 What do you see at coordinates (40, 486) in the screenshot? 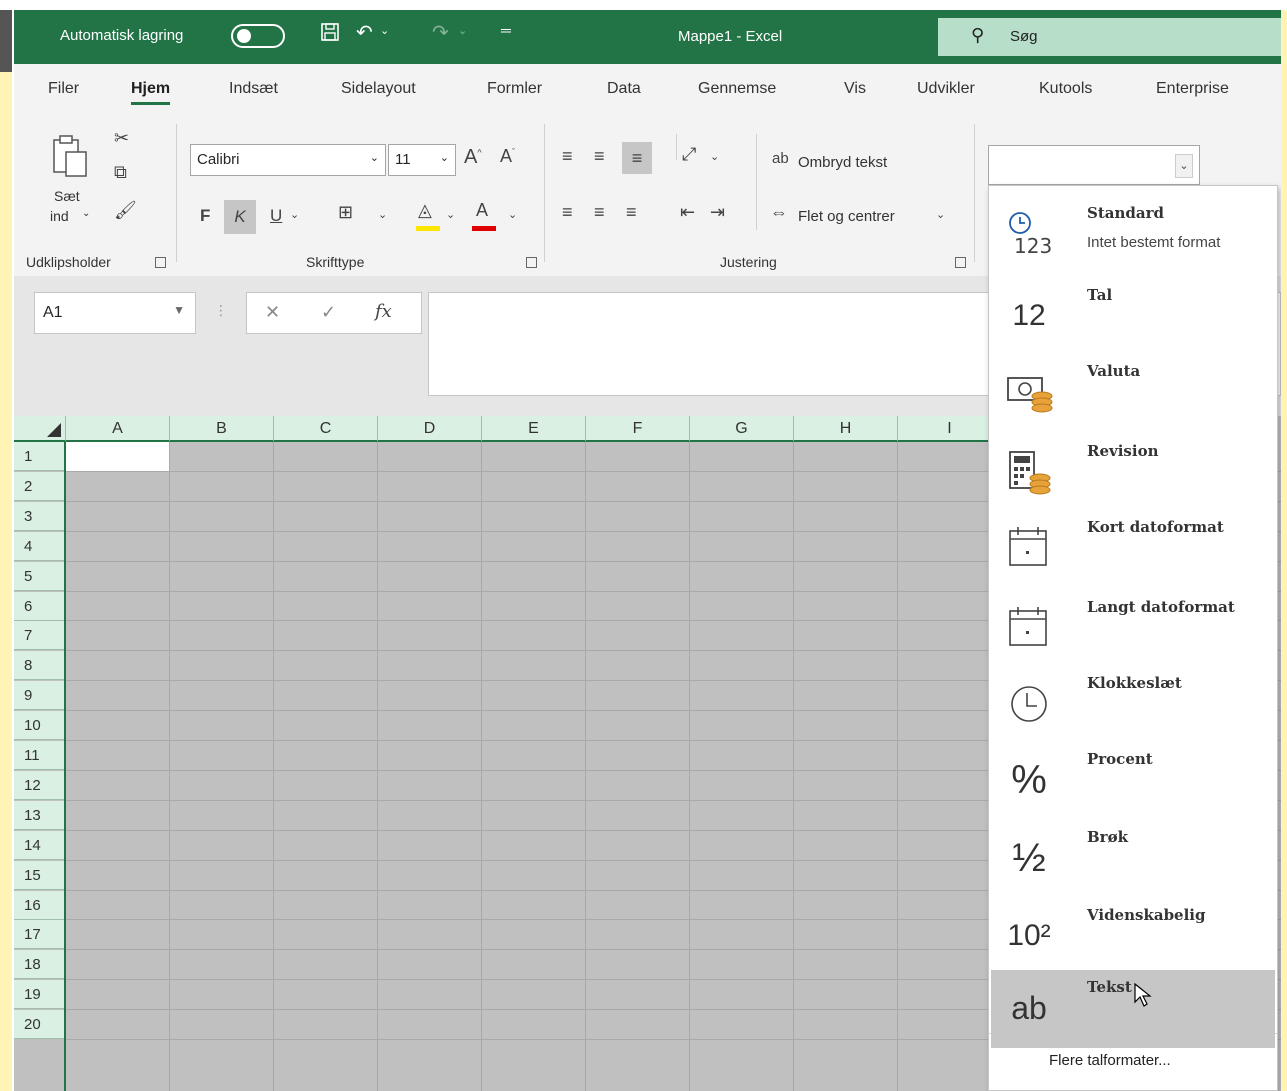
I see `row-header: 2` at bounding box center [40, 486].